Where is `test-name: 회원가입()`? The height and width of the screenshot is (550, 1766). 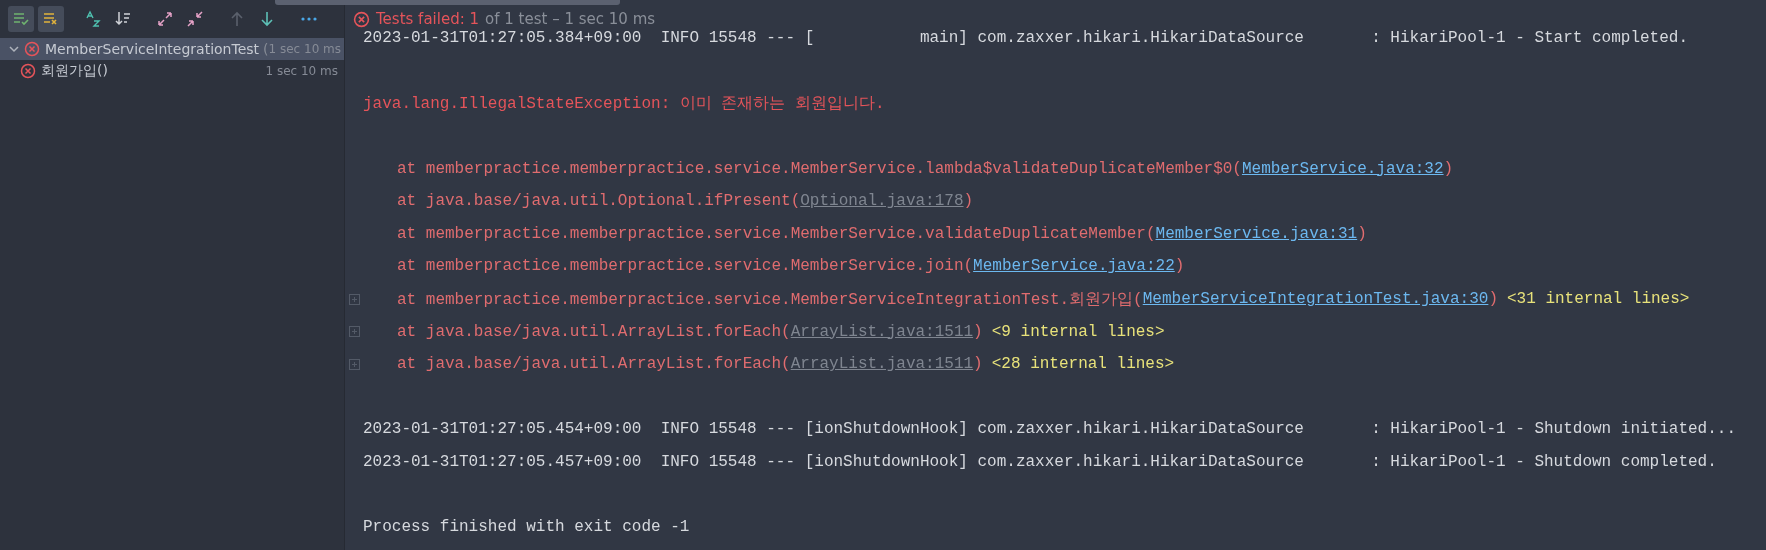
test-name: 회원가입() is located at coordinates (74, 71).